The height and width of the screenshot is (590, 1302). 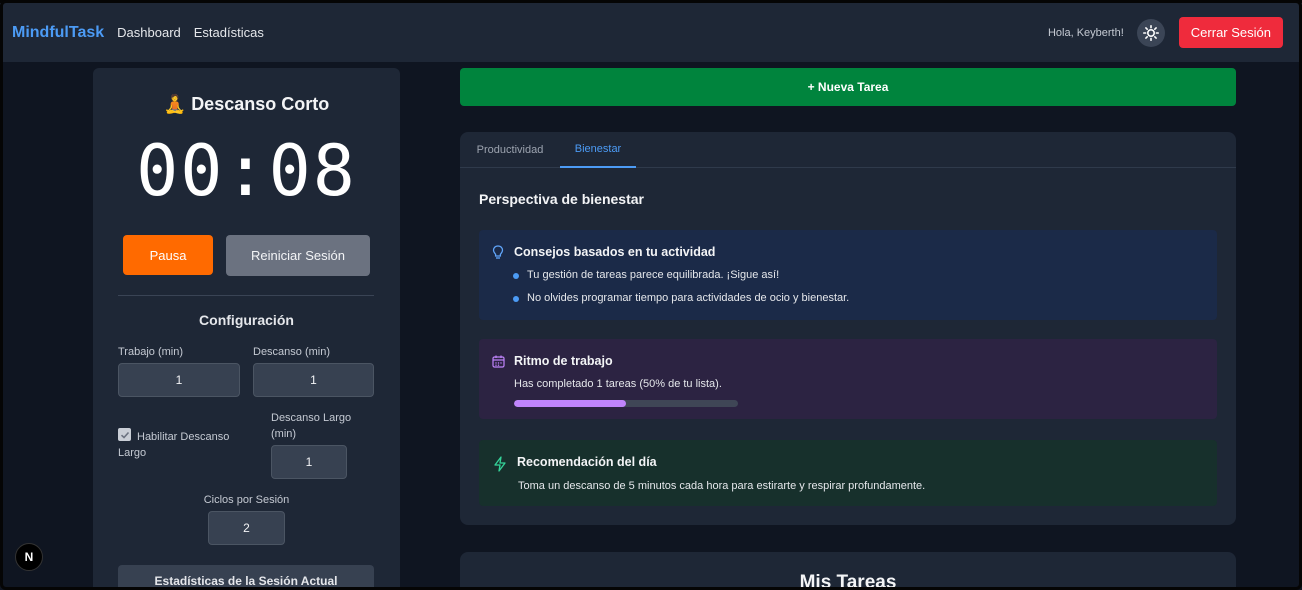 What do you see at coordinates (848, 581) in the screenshot?
I see `tasks-title: Mis Tareas` at bounding box center [848, 581].